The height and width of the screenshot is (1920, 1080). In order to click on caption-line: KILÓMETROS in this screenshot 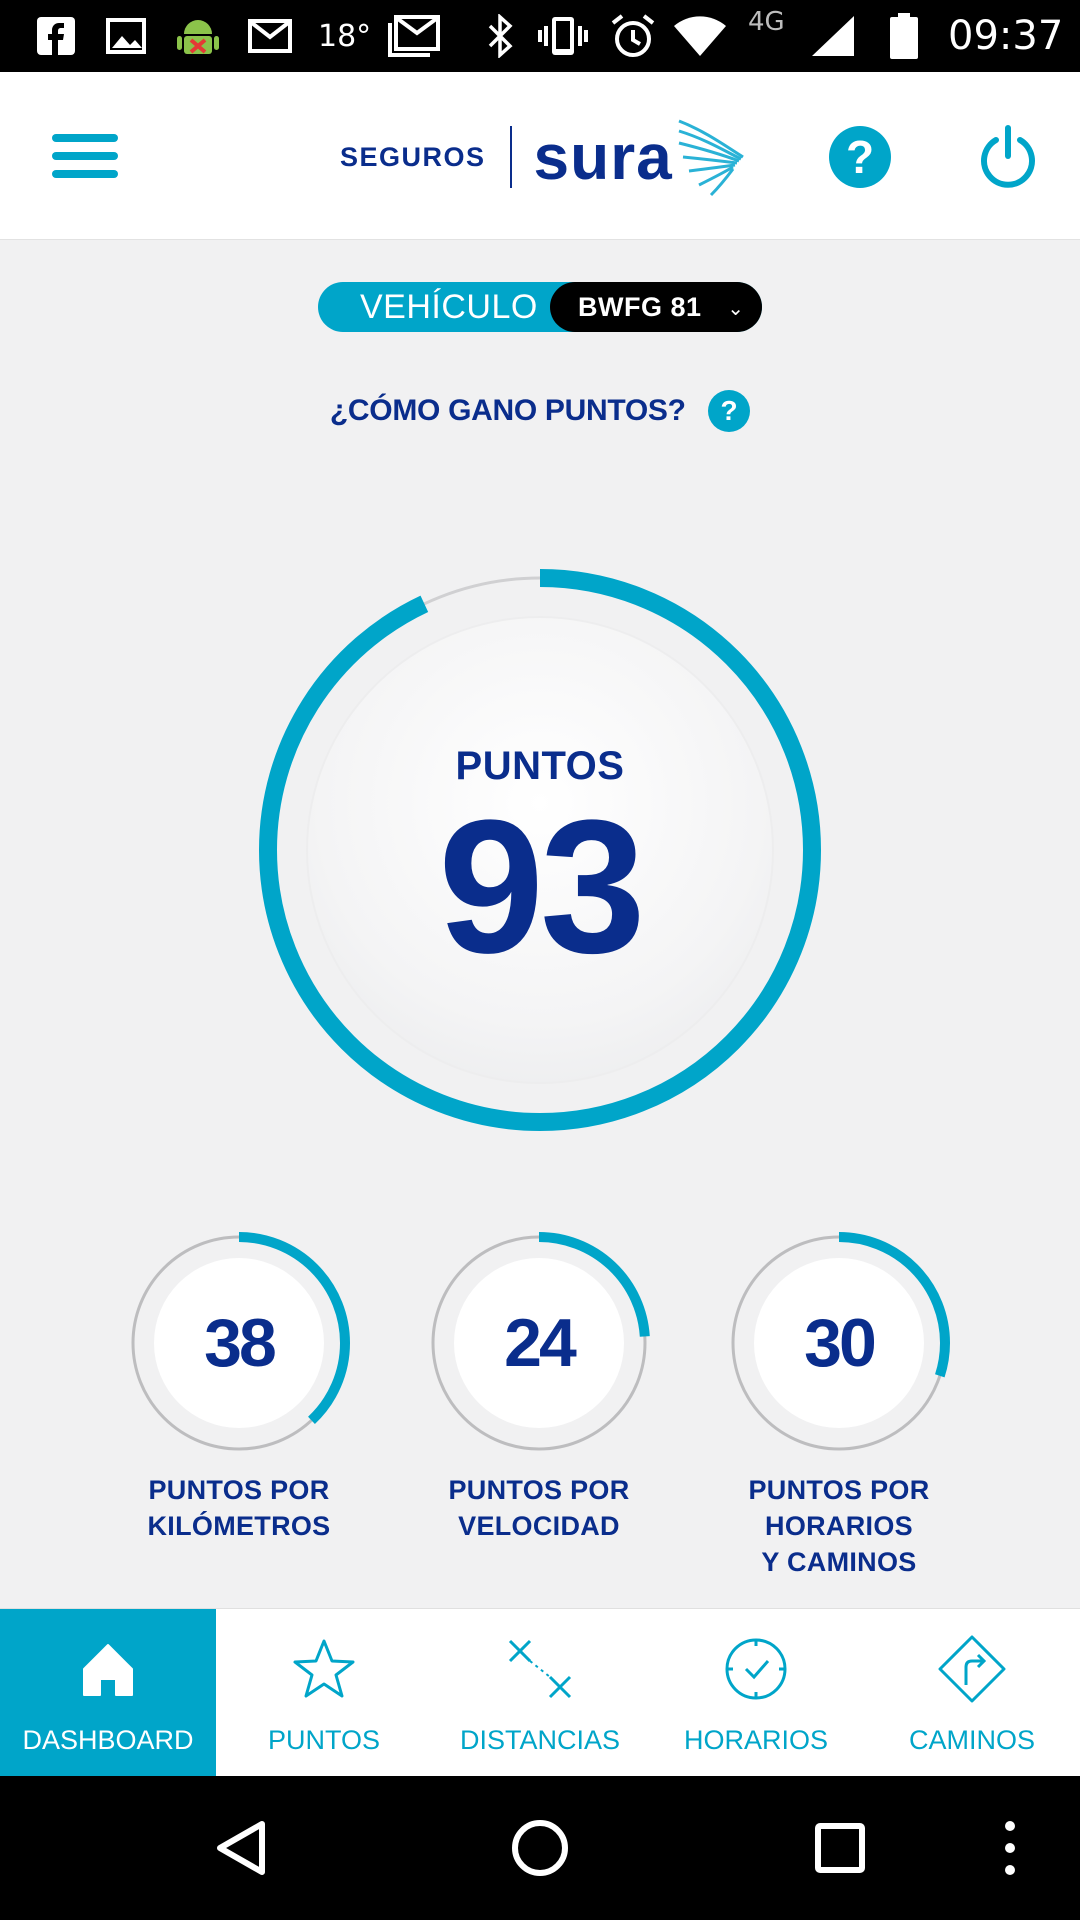, I will do `click(239, 1526)`.